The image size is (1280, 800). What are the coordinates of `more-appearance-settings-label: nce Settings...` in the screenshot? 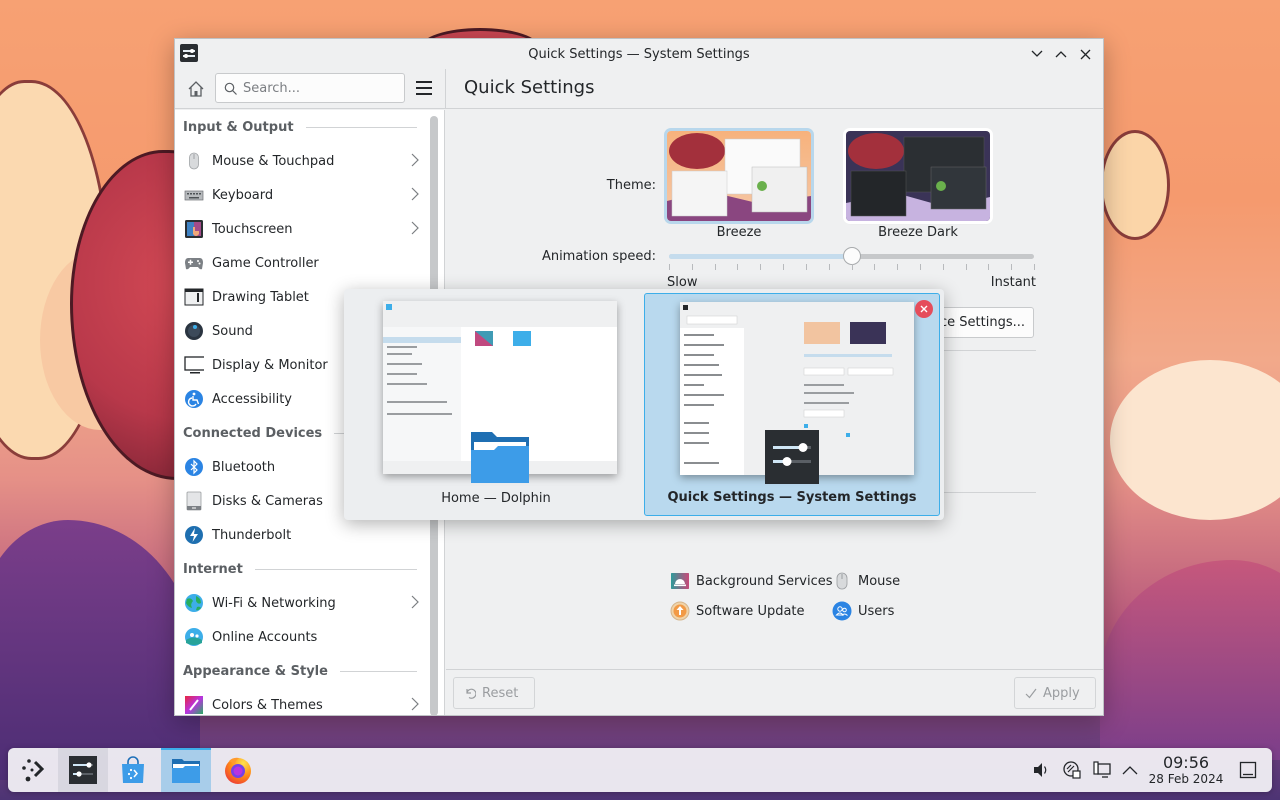 It's located at (978, 322).